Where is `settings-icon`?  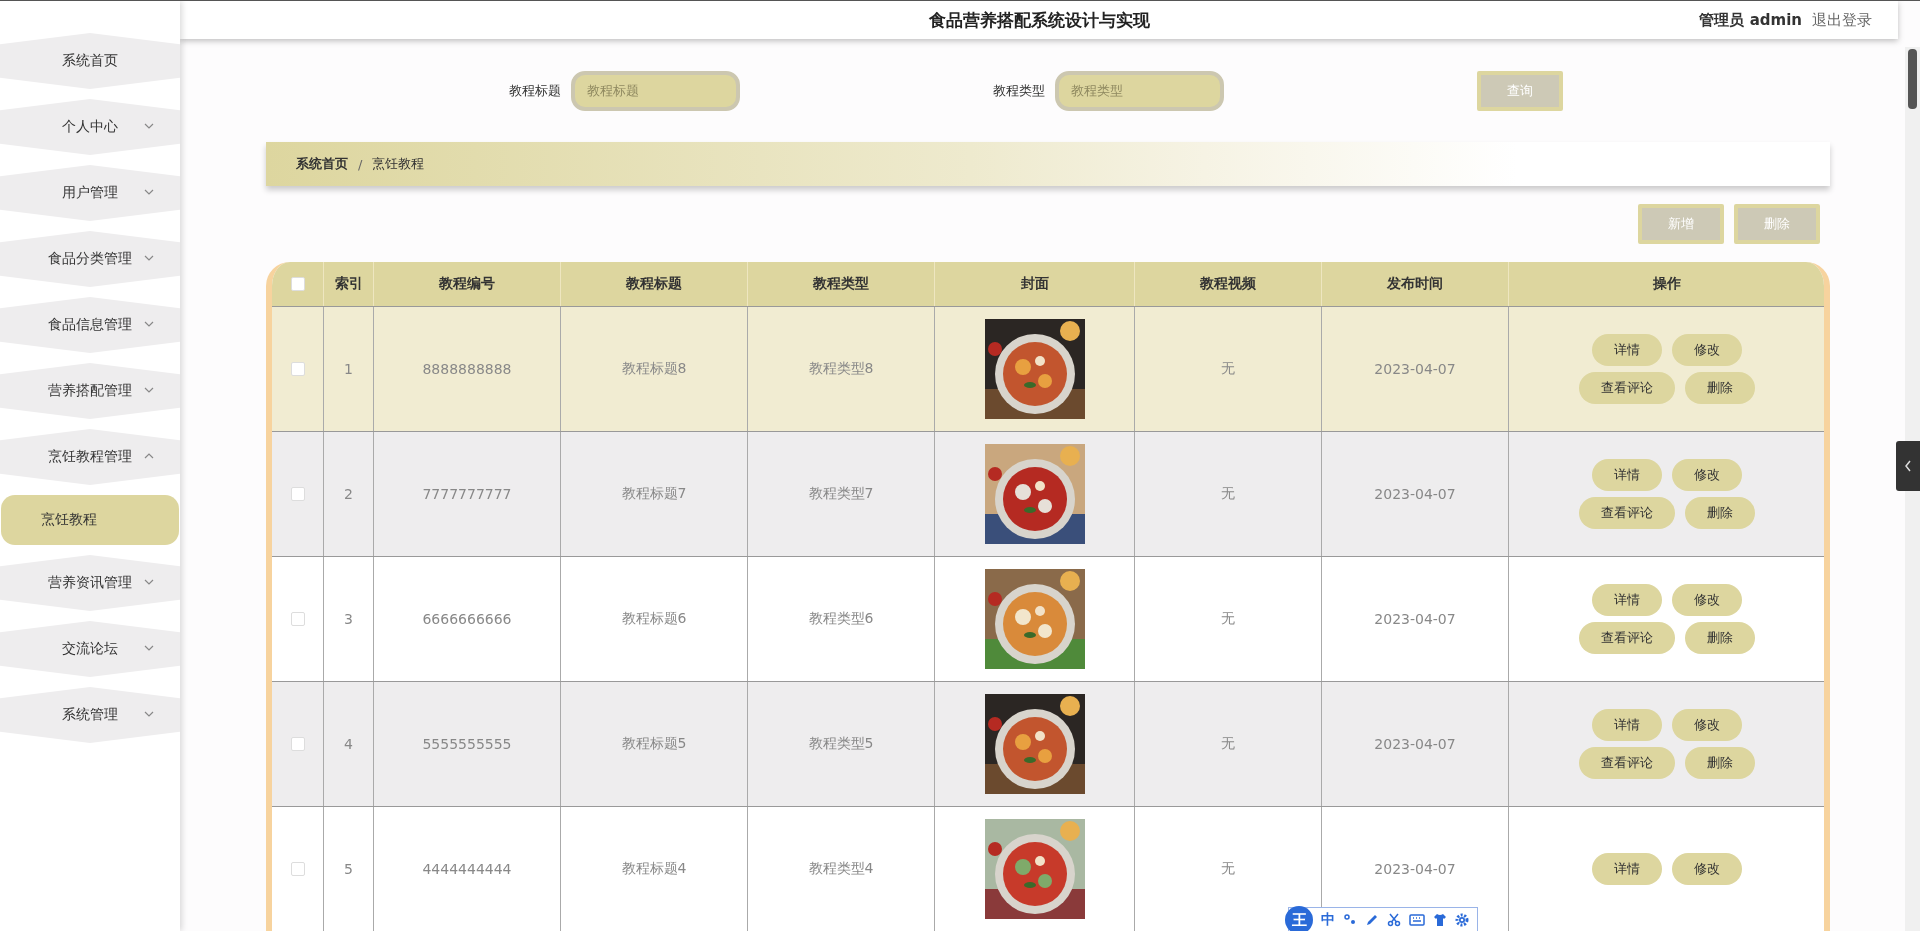 settings-icon is located at coordinates (1462, 920).